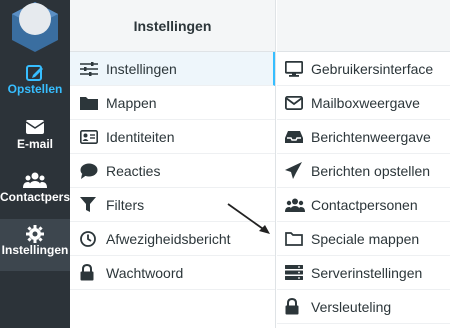 The image size is (450, 328). I want to click on nav-contacts-label: Contactpersonen, so click(35, 197).